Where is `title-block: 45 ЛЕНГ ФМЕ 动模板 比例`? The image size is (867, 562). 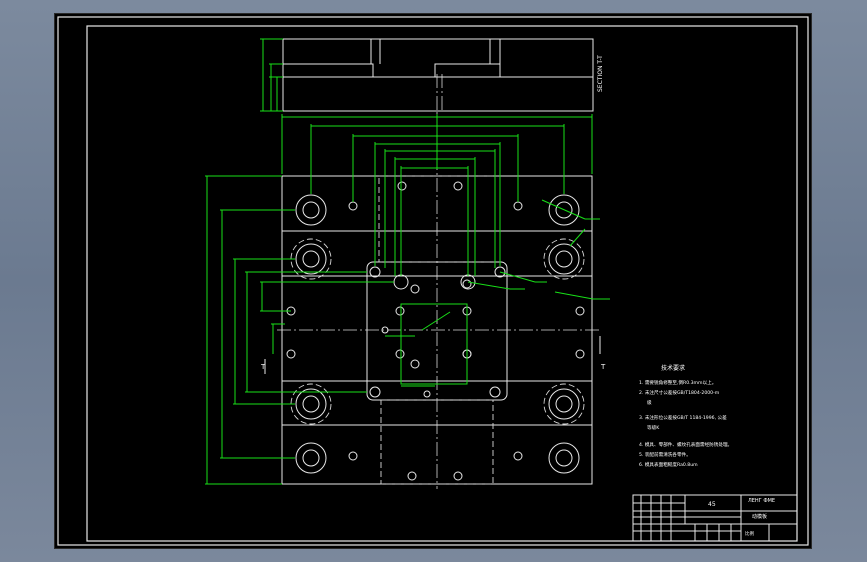 title-block: 45 ЛЕНГ ФМЕ 动模板 比例 is located at coordinates (715, 518).